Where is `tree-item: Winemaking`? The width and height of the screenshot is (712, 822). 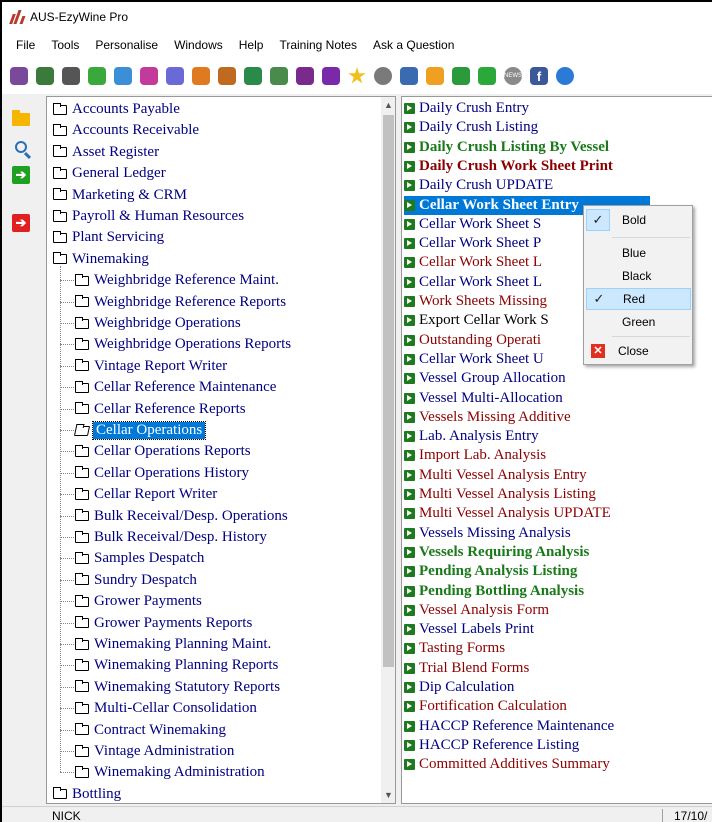
tree-item: Winemaking is located at coordinates (101, 259).